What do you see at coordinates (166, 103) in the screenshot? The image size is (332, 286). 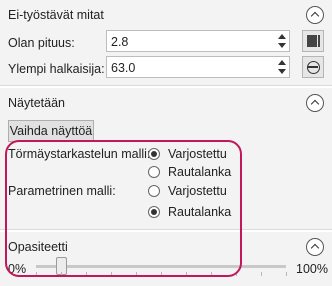 I see `section-header-display: Näytetään` at bounding box center [166, 103].